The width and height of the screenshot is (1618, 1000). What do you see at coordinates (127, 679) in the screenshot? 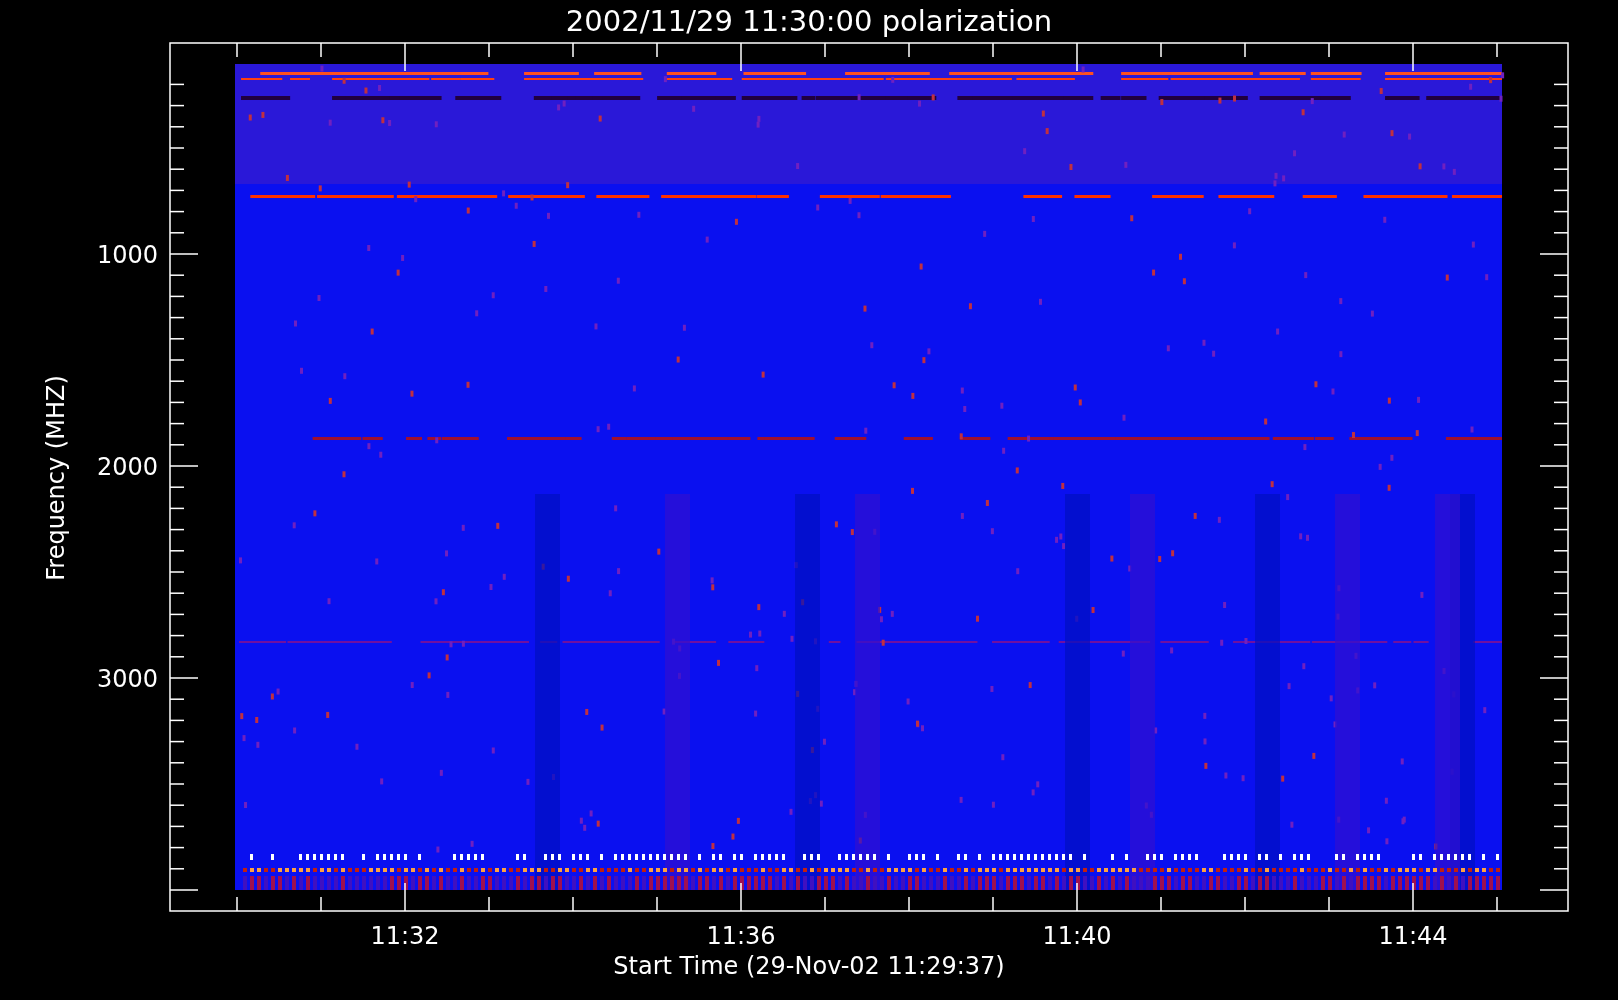
I see `tick-label: 3000` at bounding box center [127, 679].